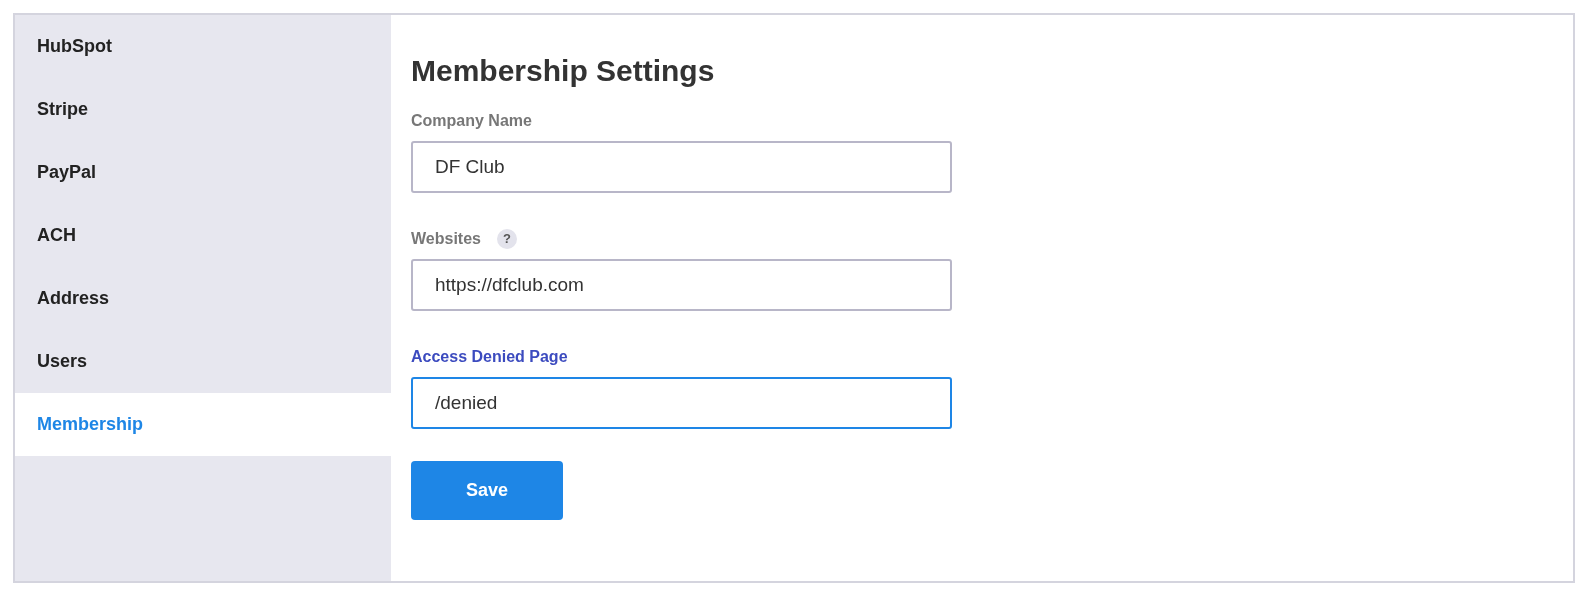  What do you see at coordinates (563, 71) in the screenshot?
I see `page-title: Membership Settings` at bounding box center [563, 71].